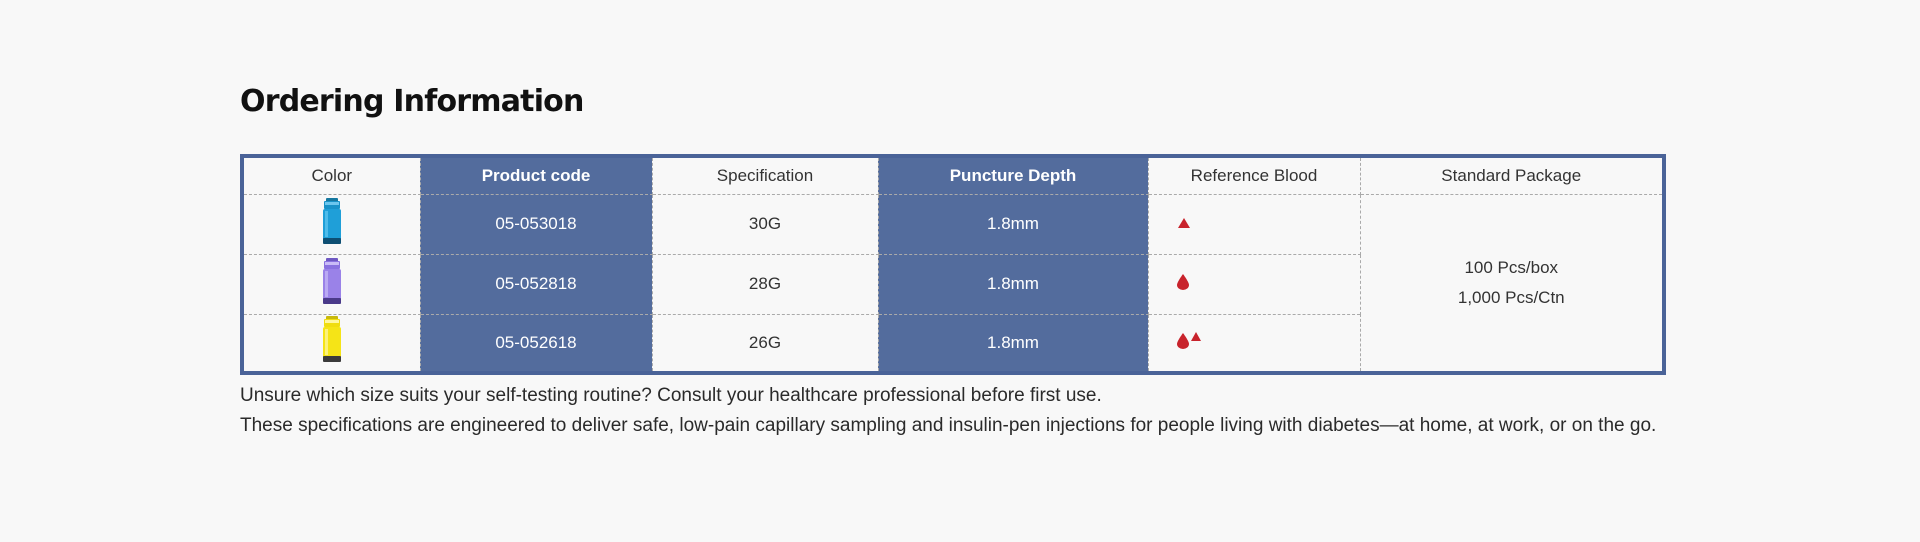  Describe the element at coordinates (1254, 175) in the screenshot. I see `header-reference-blood: Reference Blood` at that location.